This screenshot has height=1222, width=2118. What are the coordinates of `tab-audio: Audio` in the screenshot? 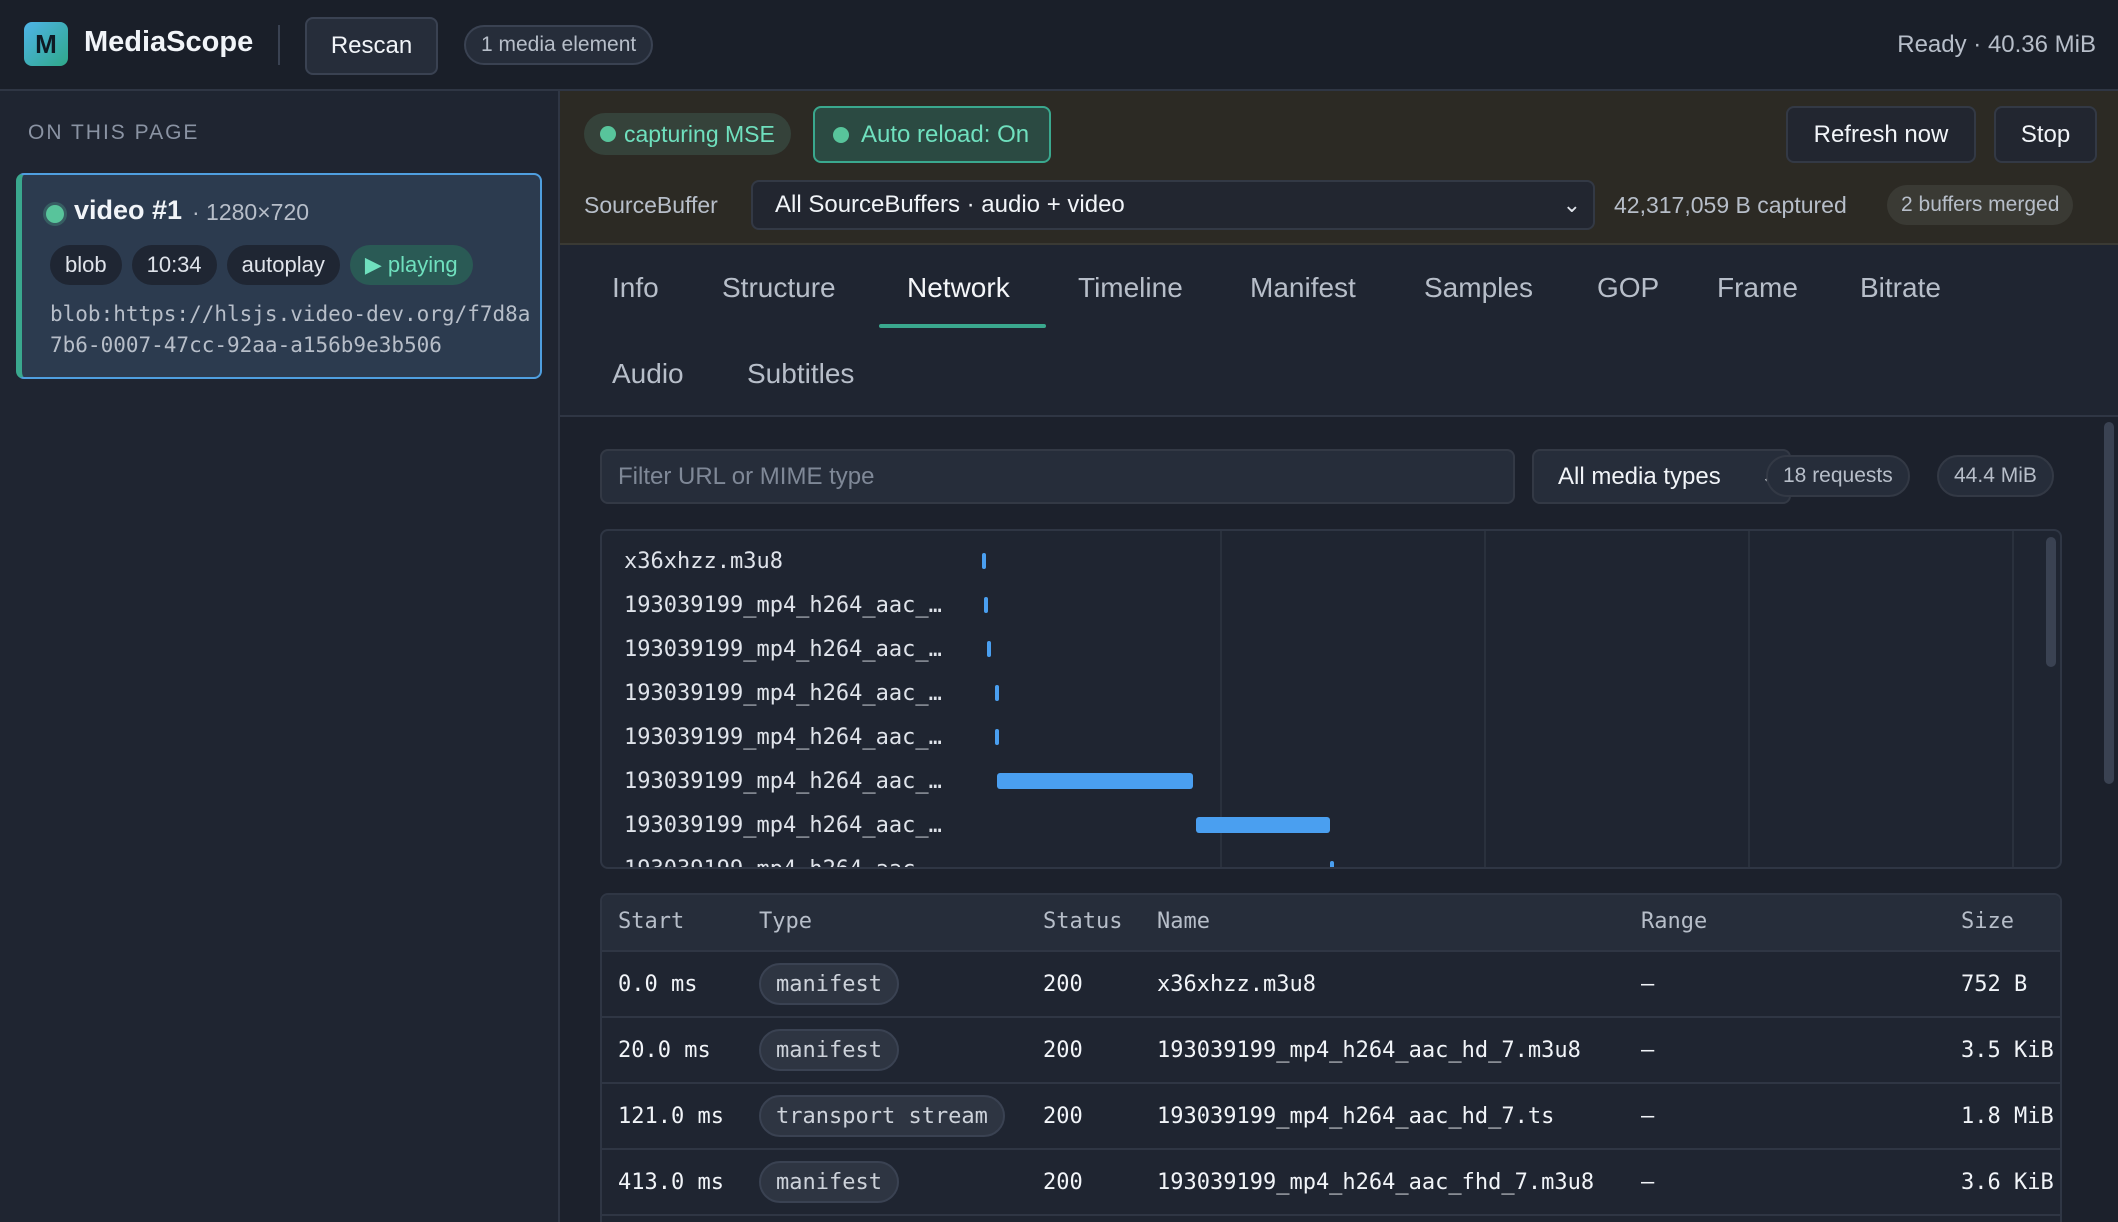 It's located at (648, 374).